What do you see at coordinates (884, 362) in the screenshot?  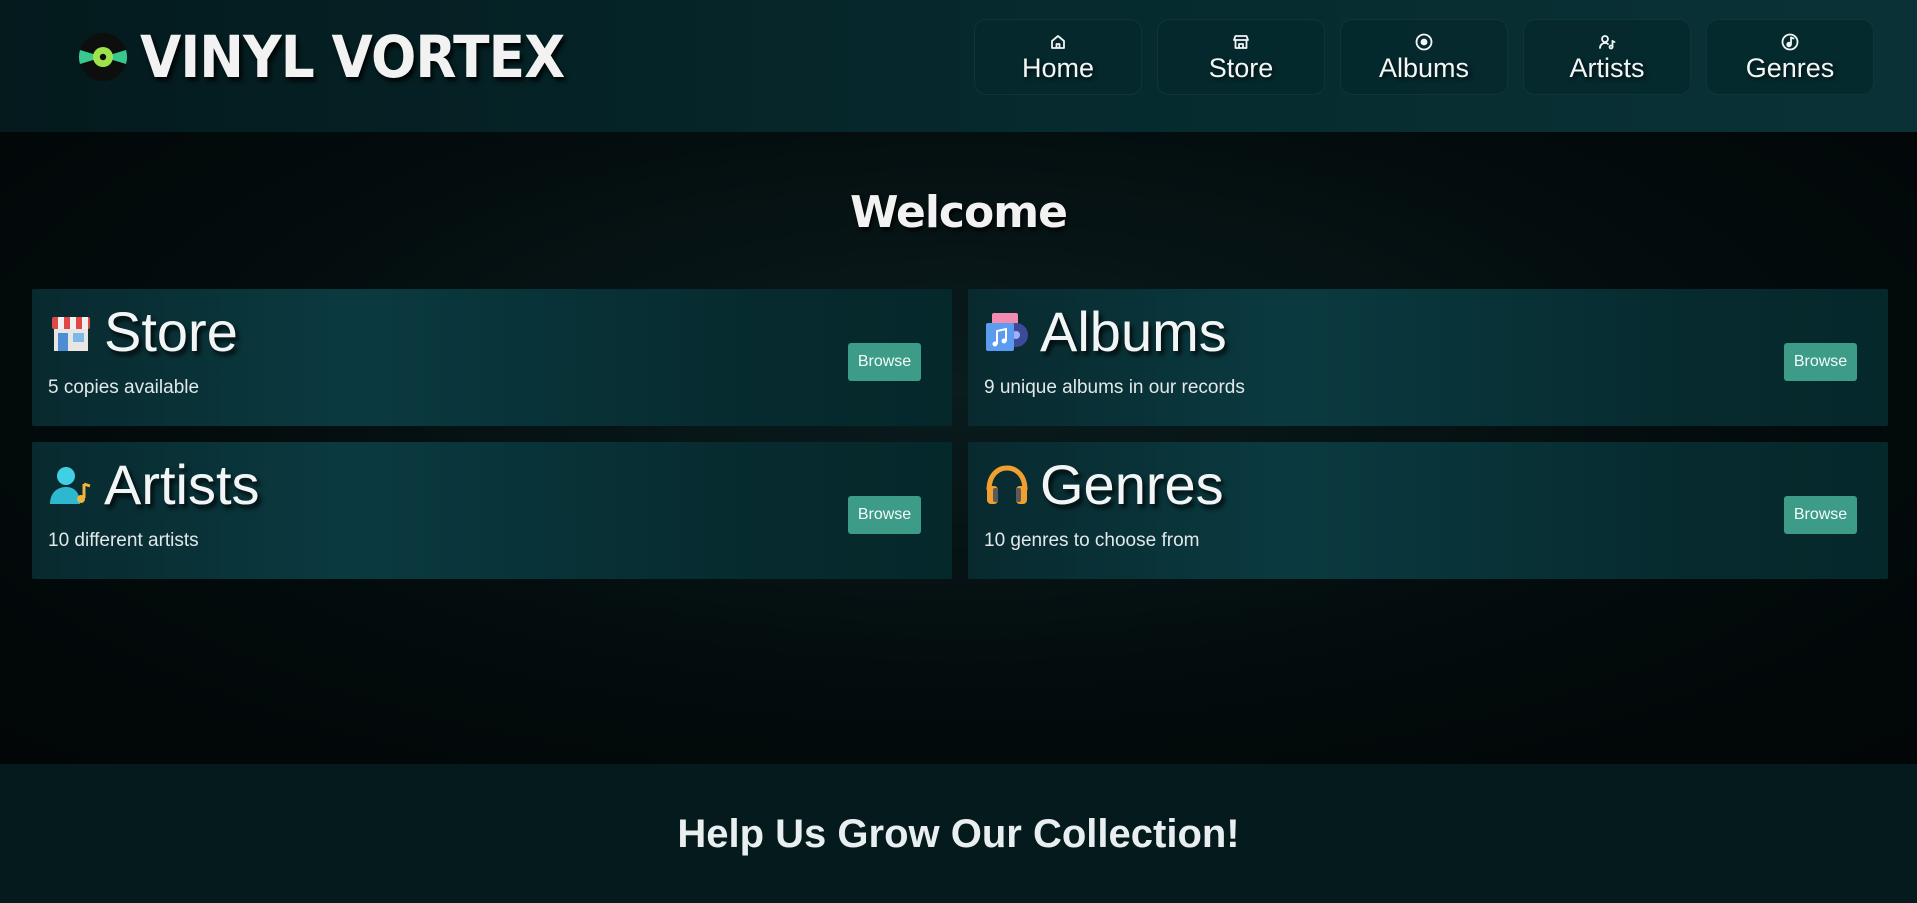 I see `store-browse-button: Browse` at bounding box center [884, 362].